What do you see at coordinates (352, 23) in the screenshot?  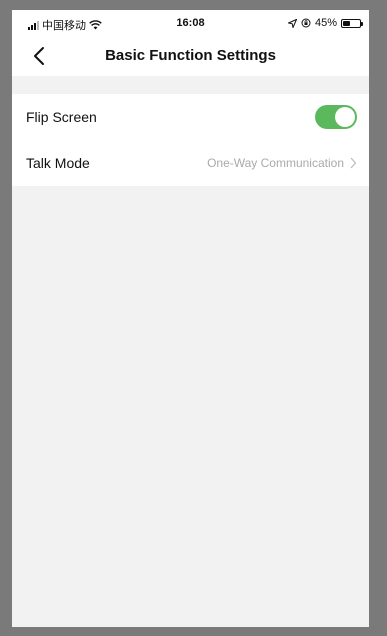 I see `battery-icon` at bounding box center [352, 23].